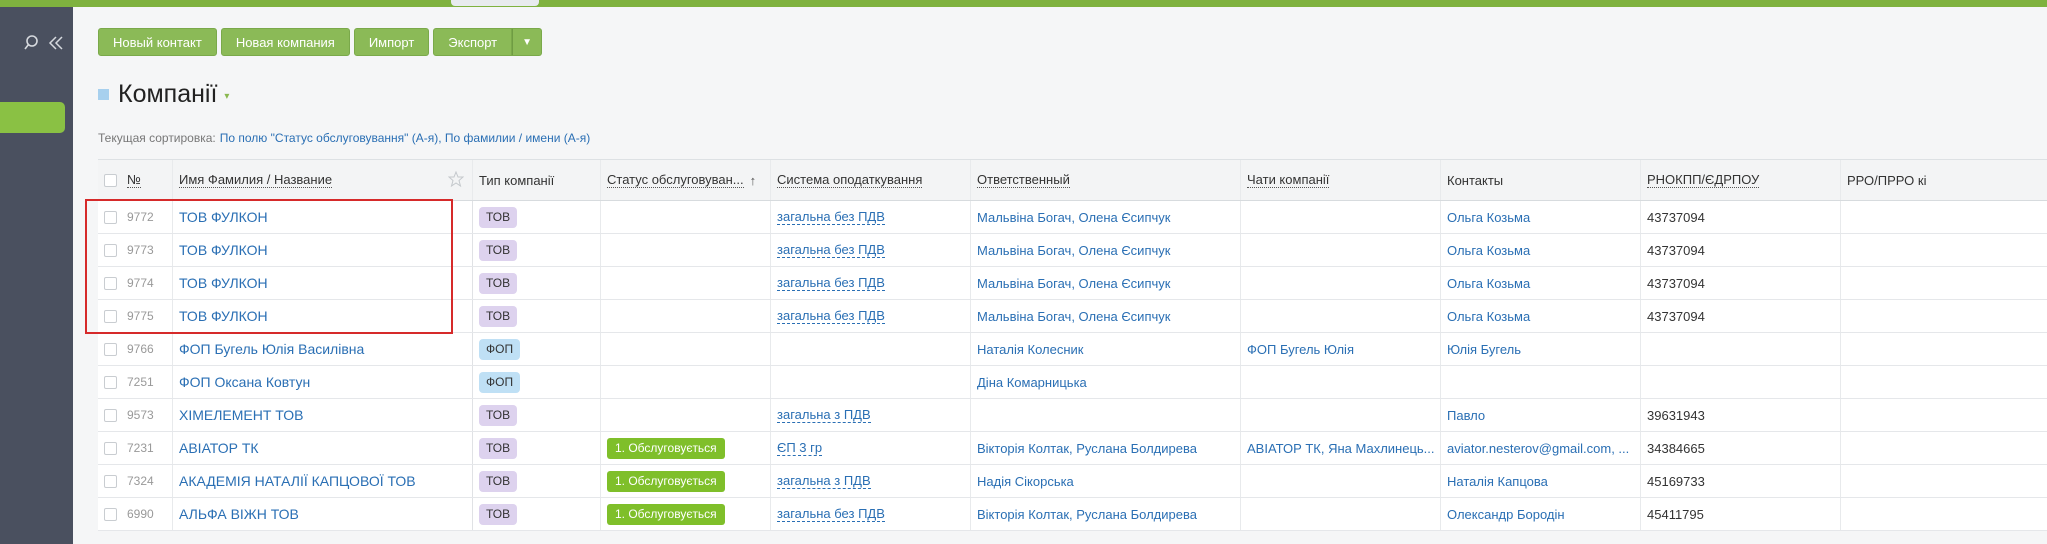 The height and width of the screenshot is (544, 2047). Describe the element at coordinates (1541, 382) in the screenshot. I see `contacts-cell` at that location.